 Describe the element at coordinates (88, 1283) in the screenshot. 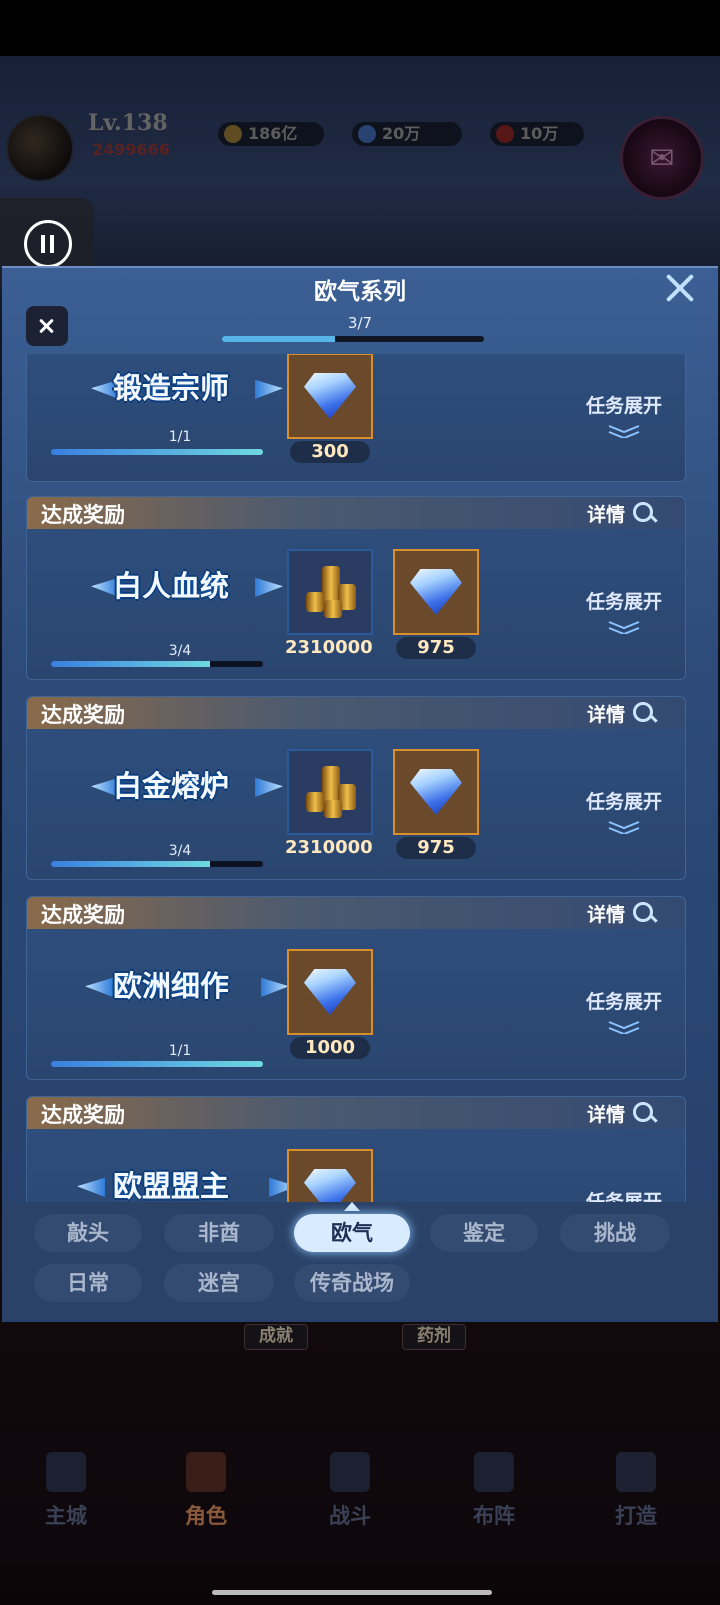

I see `tab-richang: 日常` at that location.